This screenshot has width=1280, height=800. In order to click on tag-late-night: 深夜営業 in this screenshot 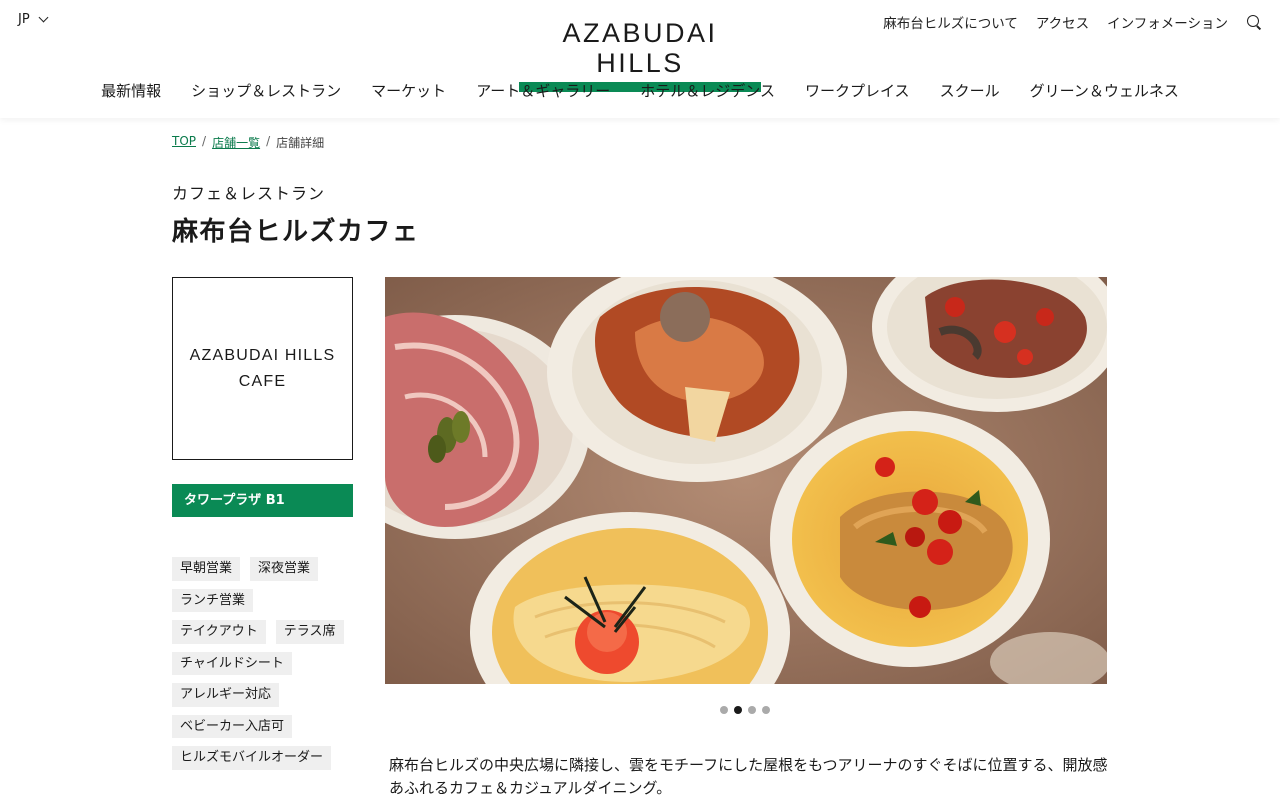, I will do `click(284, 569)`.